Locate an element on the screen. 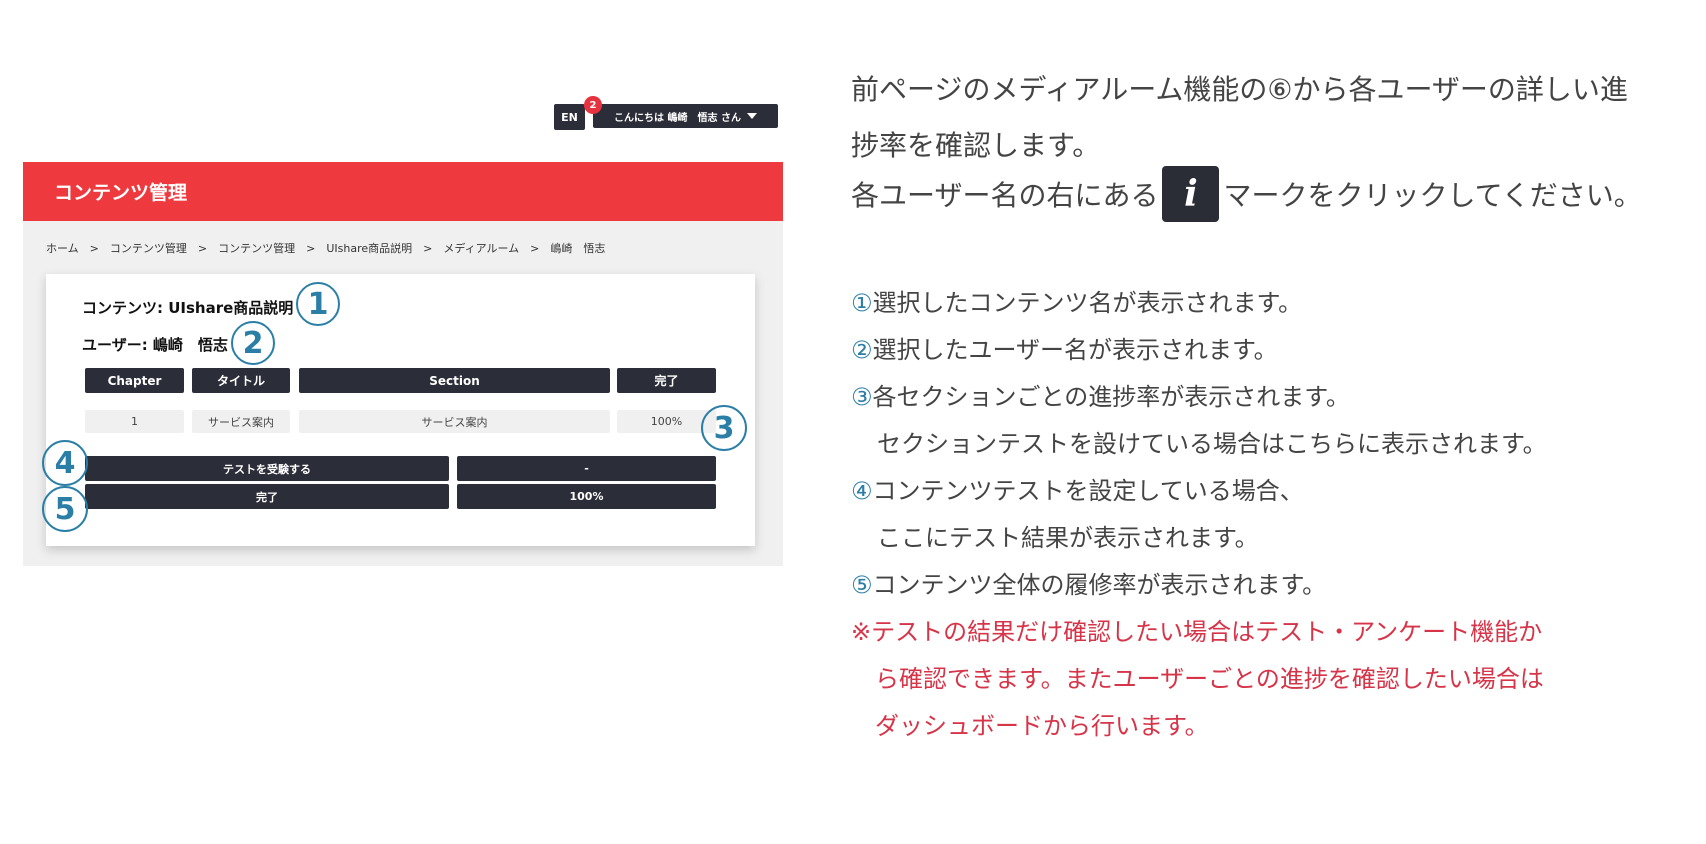  item-marker: ③ is located at coordinates (862, 397).